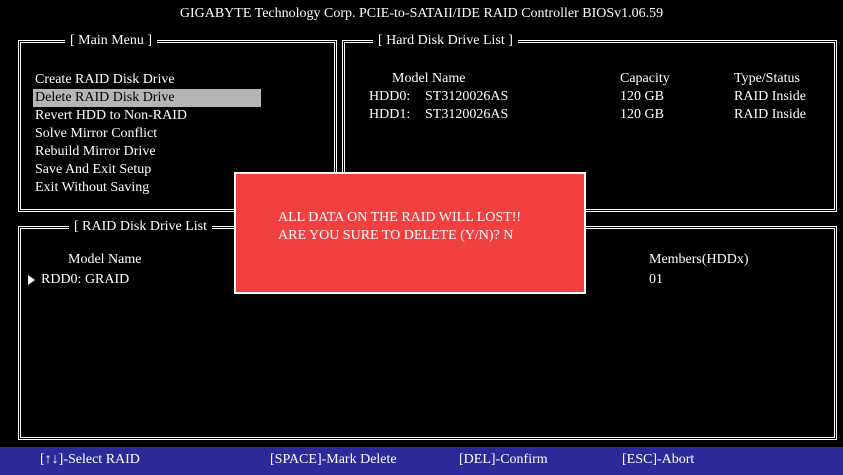 This screenshot has width=843, height=475. I want to click on hdd-list-label: [ Hard Disk Drive List ], so click(445, 41).